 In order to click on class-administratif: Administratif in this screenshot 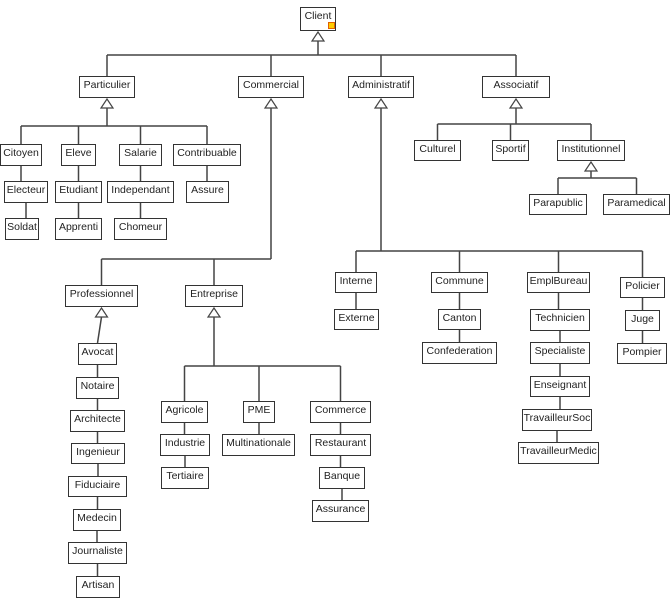, I will do `click(381, 87)`.